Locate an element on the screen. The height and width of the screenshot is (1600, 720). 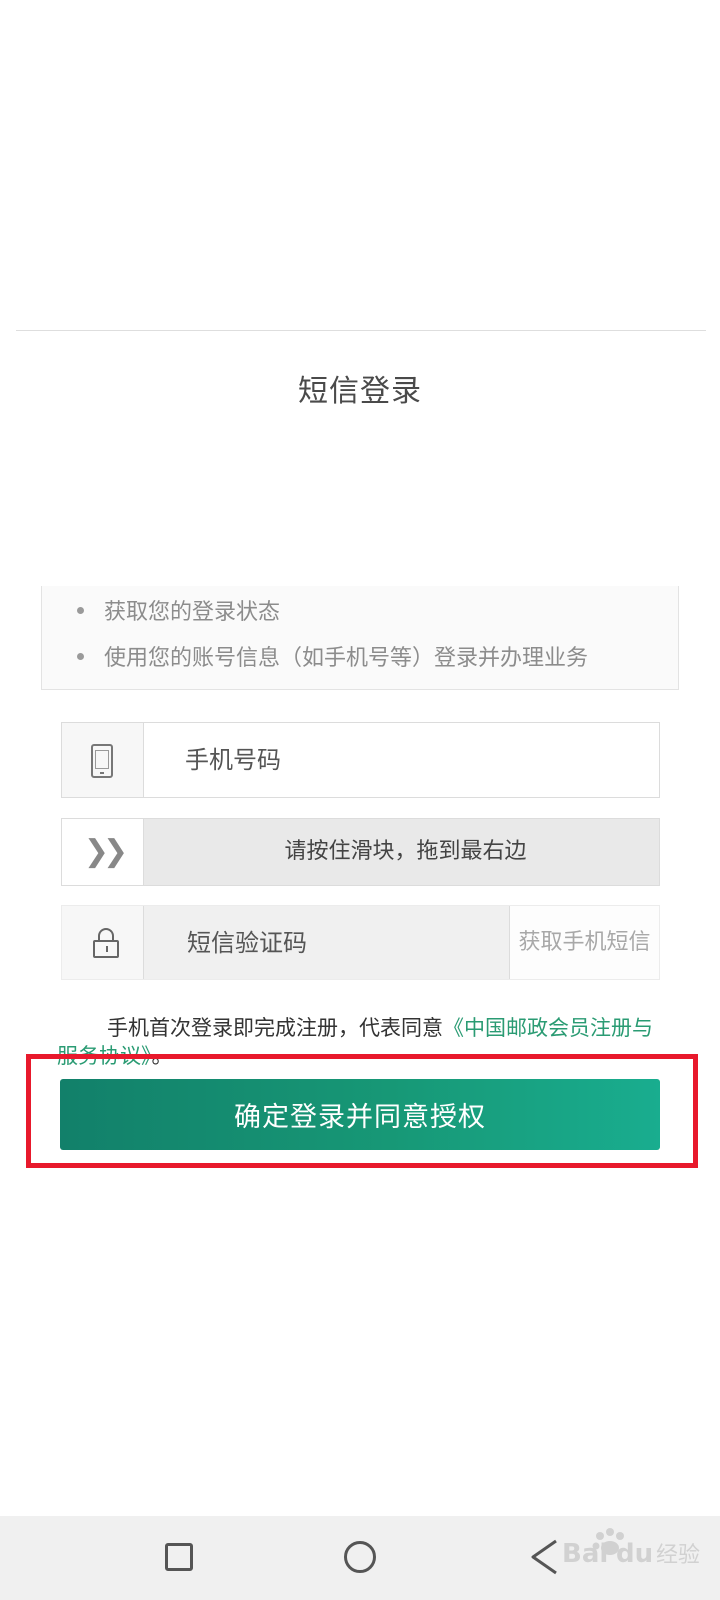
phone-icon is located at coordinates (102, 761).